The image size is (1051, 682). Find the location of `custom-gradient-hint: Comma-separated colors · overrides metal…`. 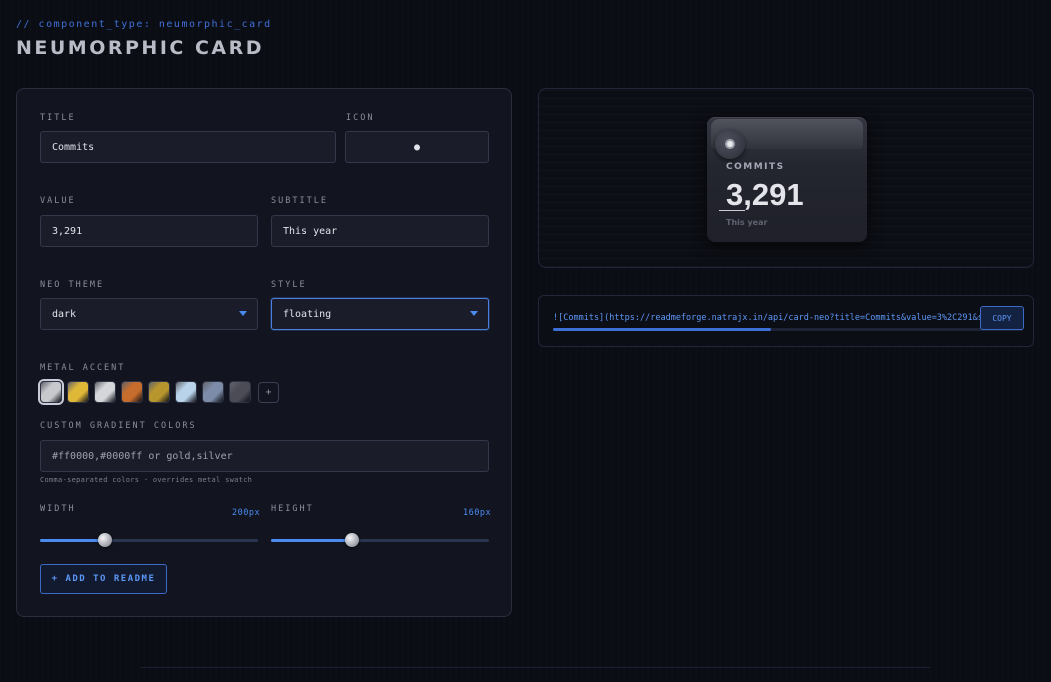

custom-gradient-hint: Comma-separated colors · overrides metal… is located at coordinates (146, 480).